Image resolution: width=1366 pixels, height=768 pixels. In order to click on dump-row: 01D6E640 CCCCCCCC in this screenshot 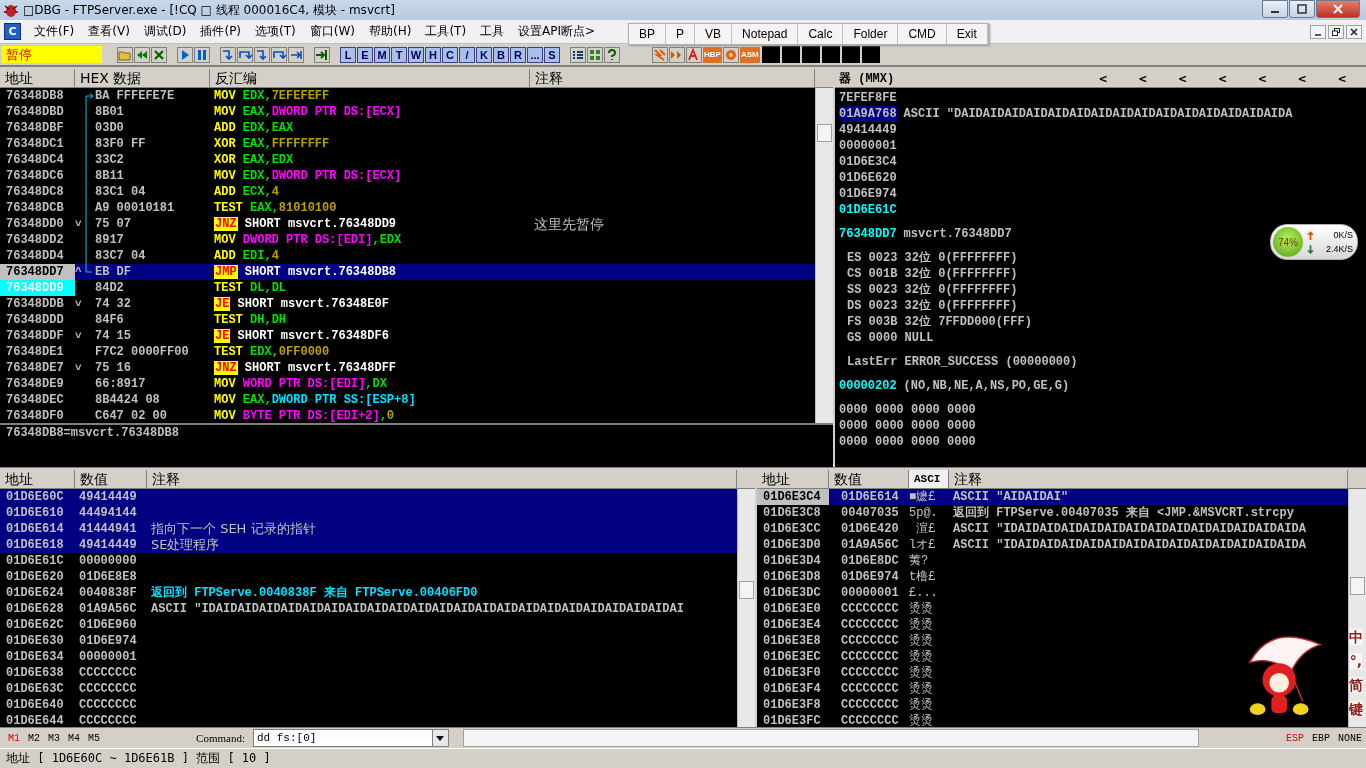, I will do `click(368, 705)`.